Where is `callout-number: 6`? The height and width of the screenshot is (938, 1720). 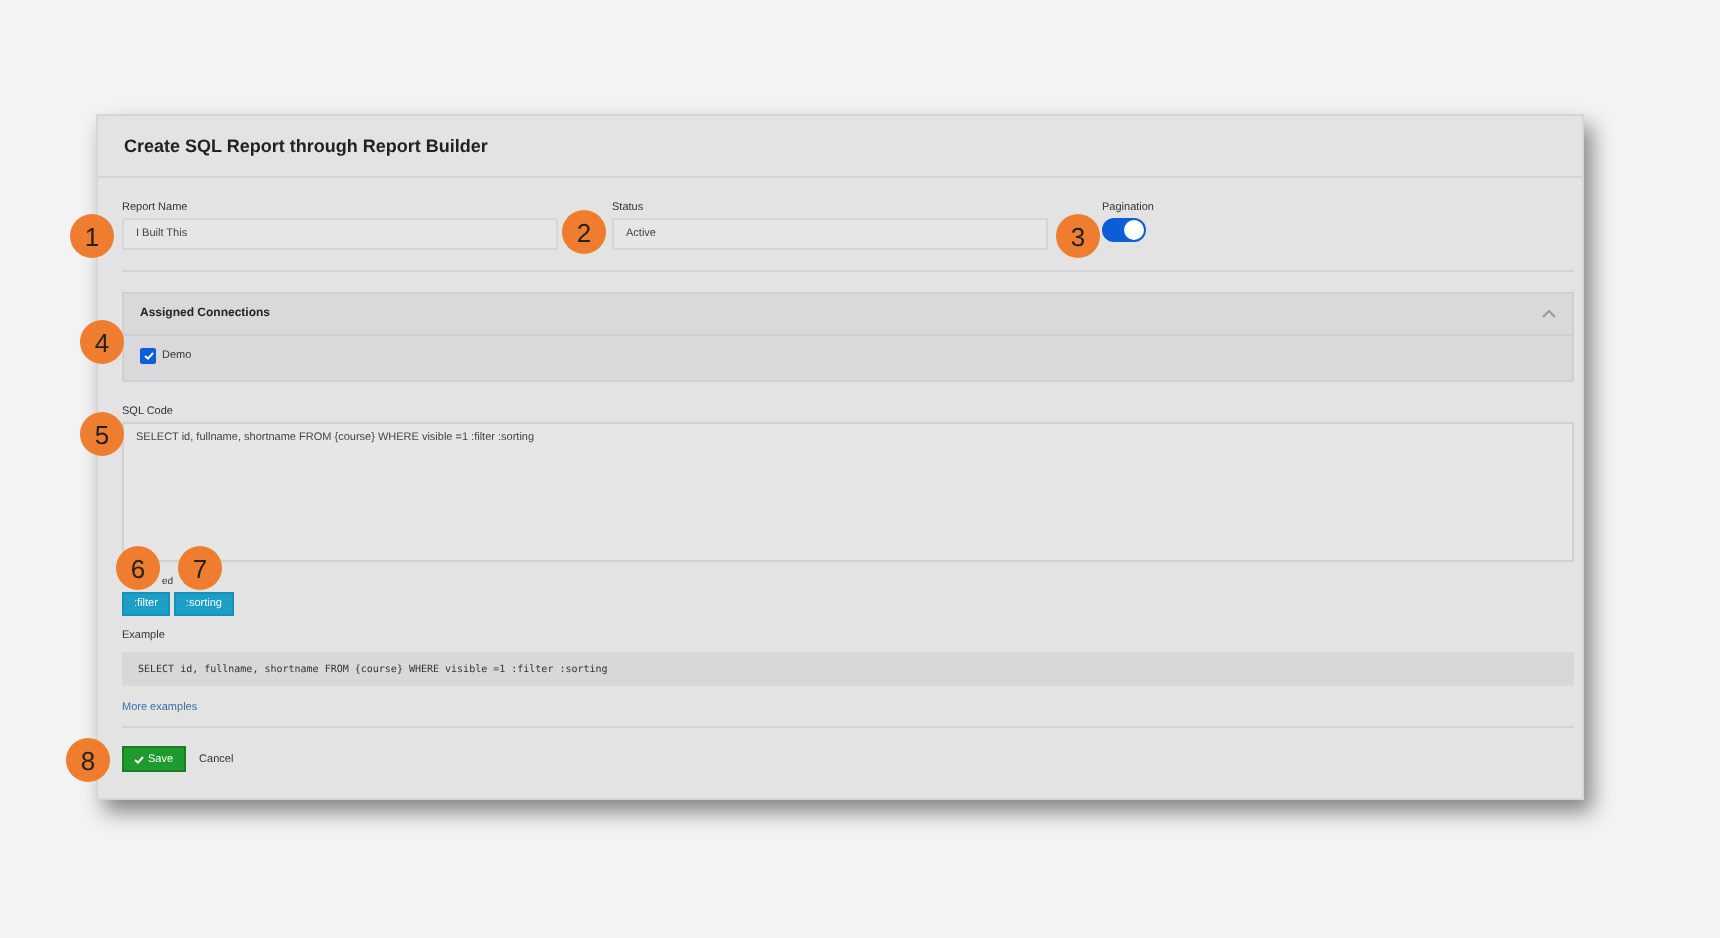 callout-number: 6 is located at coordinates (138, 568).